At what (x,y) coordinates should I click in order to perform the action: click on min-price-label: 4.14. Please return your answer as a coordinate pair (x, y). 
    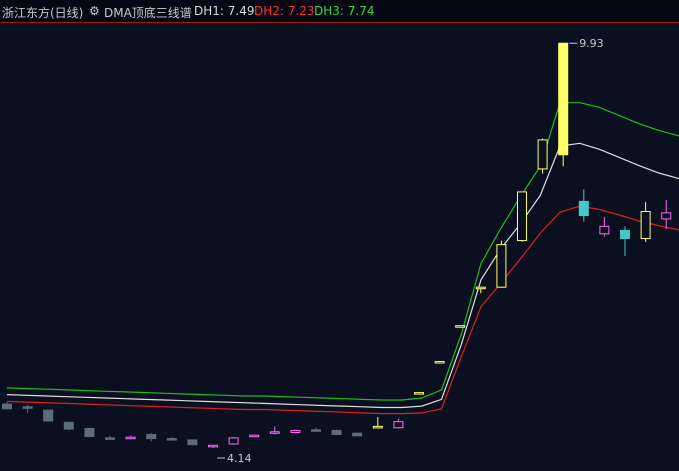
    Looking at the image, I should click on (239, 458).